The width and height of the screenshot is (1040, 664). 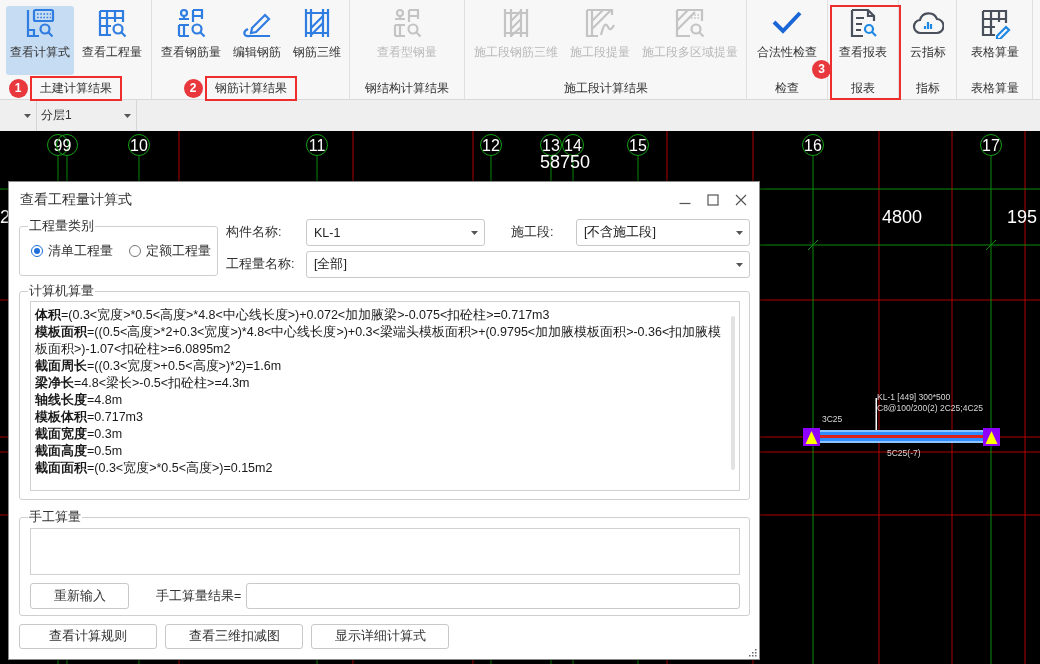 I want to click on field-label: 构件名称:, so click(x=254, y=232).